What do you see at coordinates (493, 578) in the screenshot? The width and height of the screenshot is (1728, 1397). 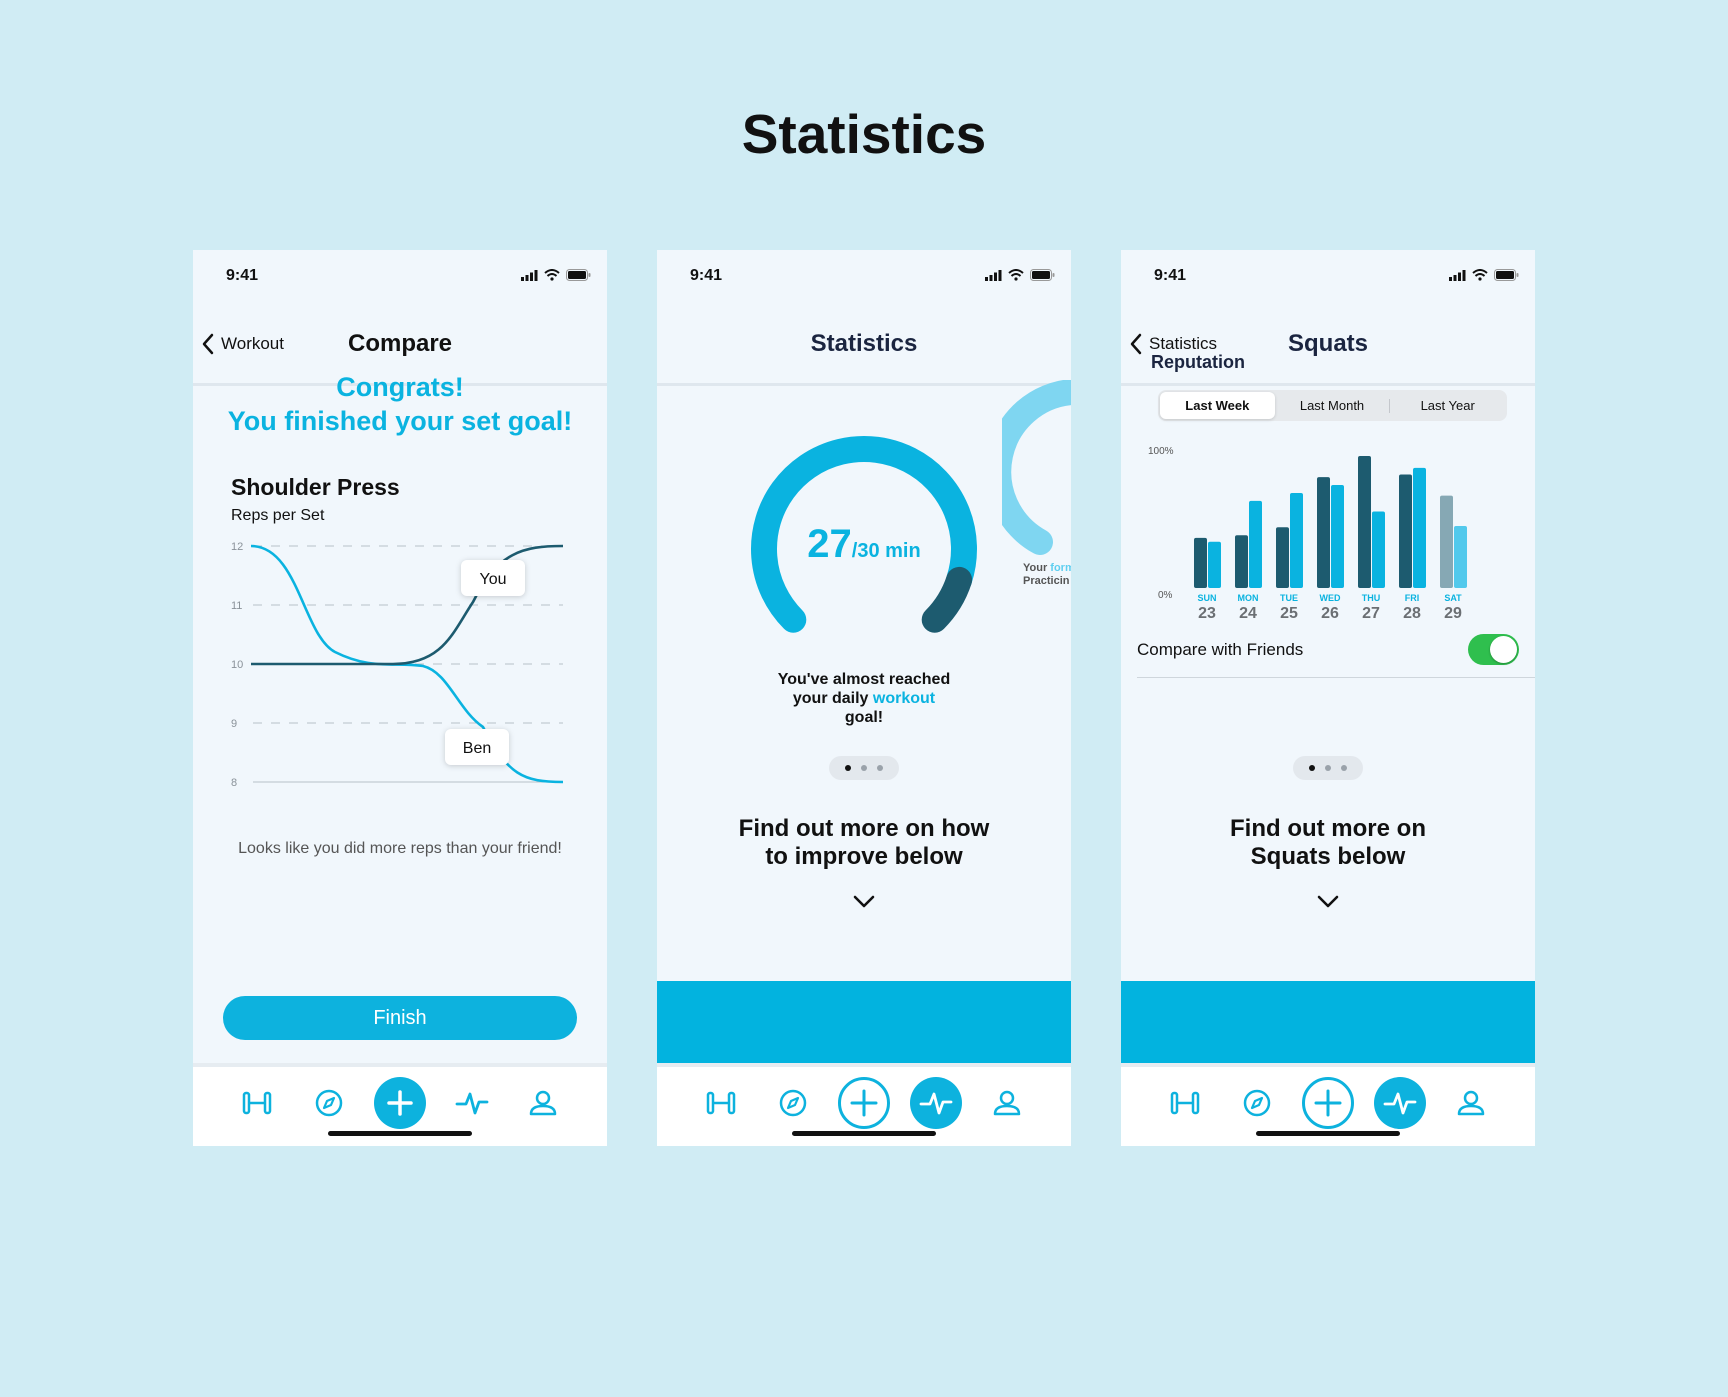 I see `legend-tag-you: You` at bounding box center [493, 578].